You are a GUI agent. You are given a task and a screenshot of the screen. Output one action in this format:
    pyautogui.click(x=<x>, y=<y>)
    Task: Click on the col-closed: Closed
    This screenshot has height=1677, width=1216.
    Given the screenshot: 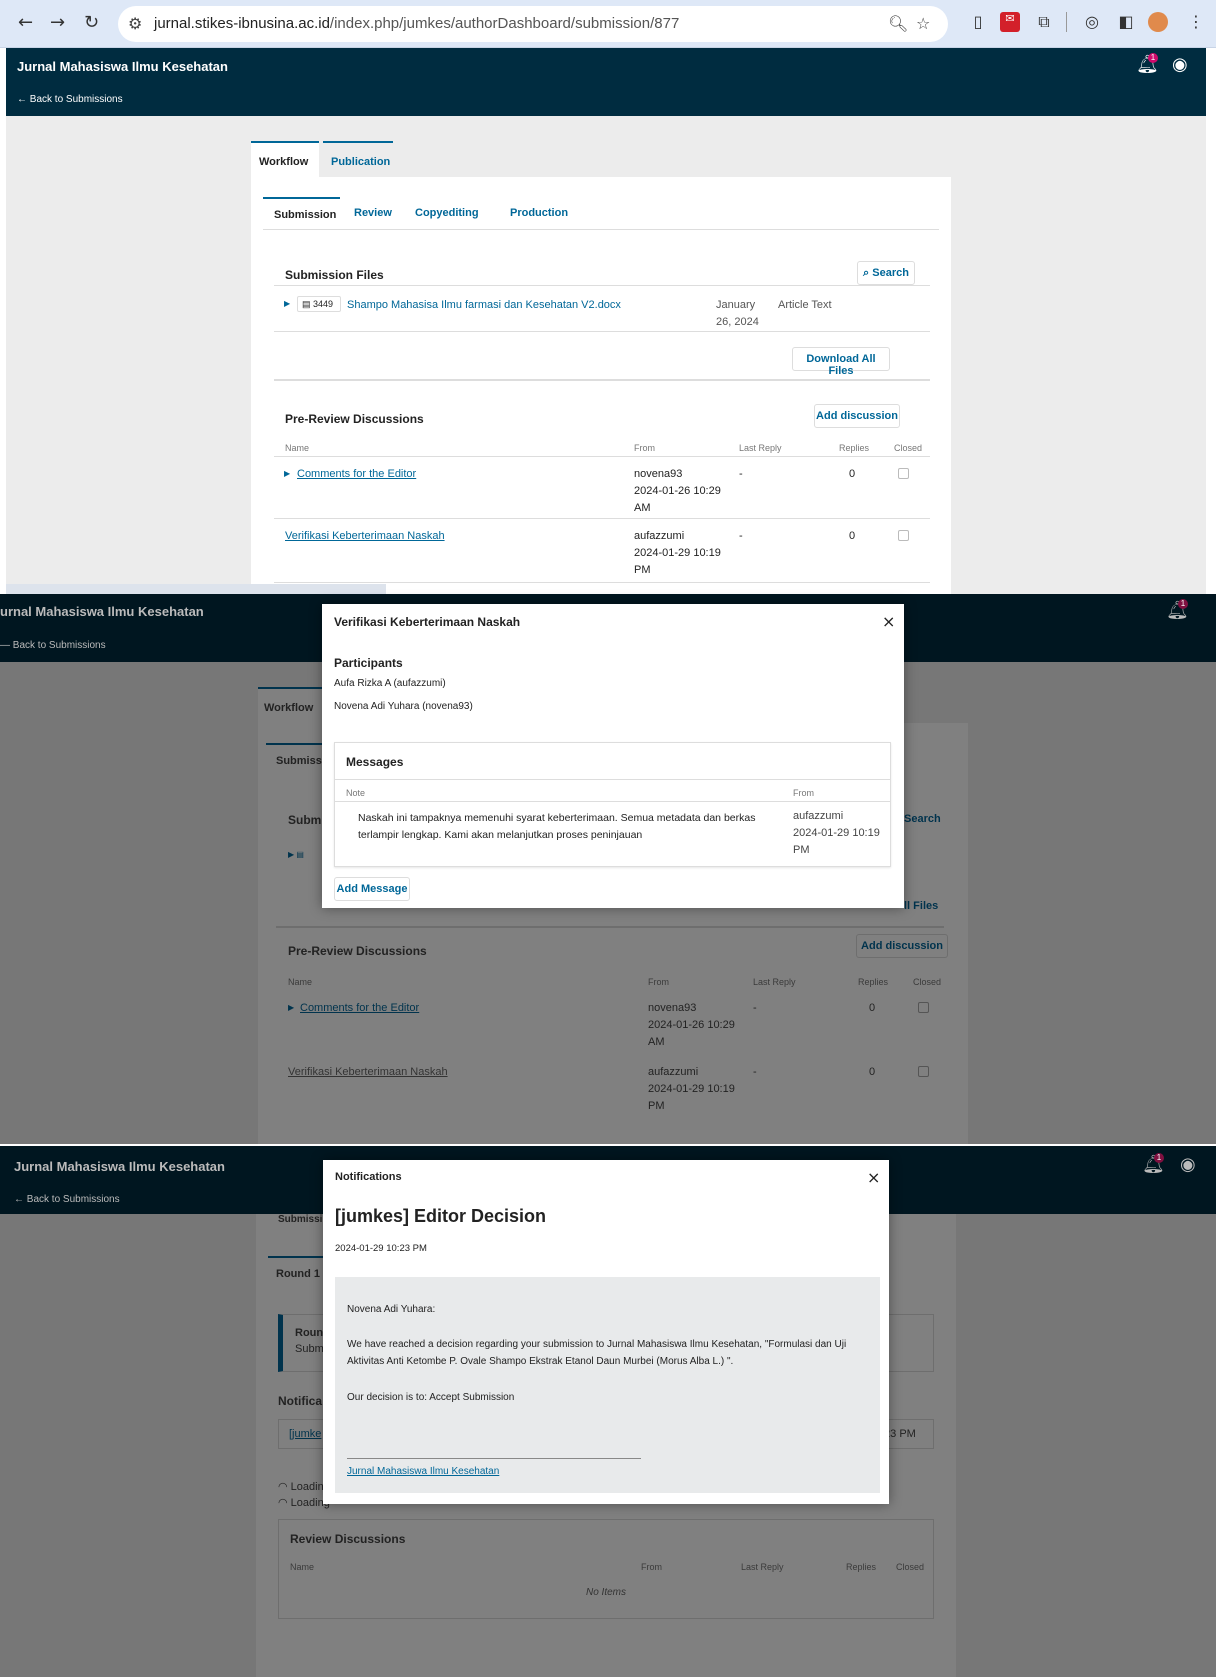 What is the action you would take?
    pyautogui.click(x=908, y=448)
    